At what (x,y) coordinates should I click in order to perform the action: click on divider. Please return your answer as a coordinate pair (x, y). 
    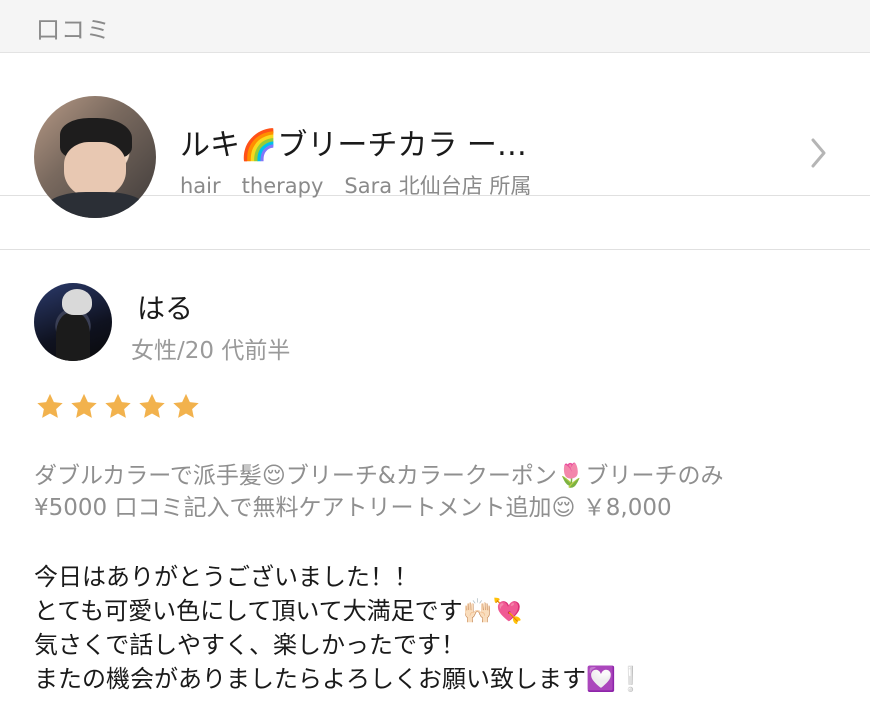
    Looking at the image, I should click on (435, 249).